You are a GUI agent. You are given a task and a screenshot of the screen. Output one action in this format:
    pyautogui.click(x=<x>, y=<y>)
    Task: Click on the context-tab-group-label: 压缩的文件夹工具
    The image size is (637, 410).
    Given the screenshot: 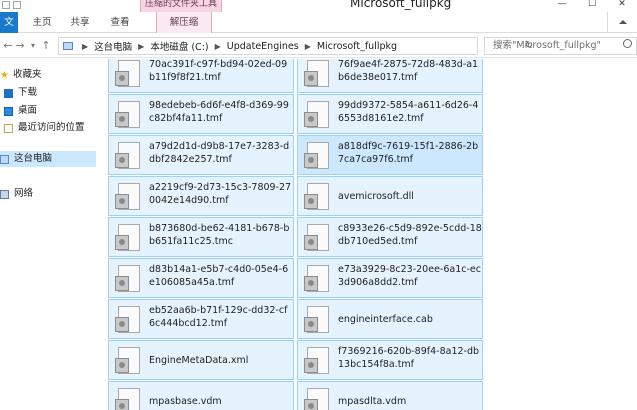 What is the action you would take?
    pyautogui.click(x=181, y=6)
    